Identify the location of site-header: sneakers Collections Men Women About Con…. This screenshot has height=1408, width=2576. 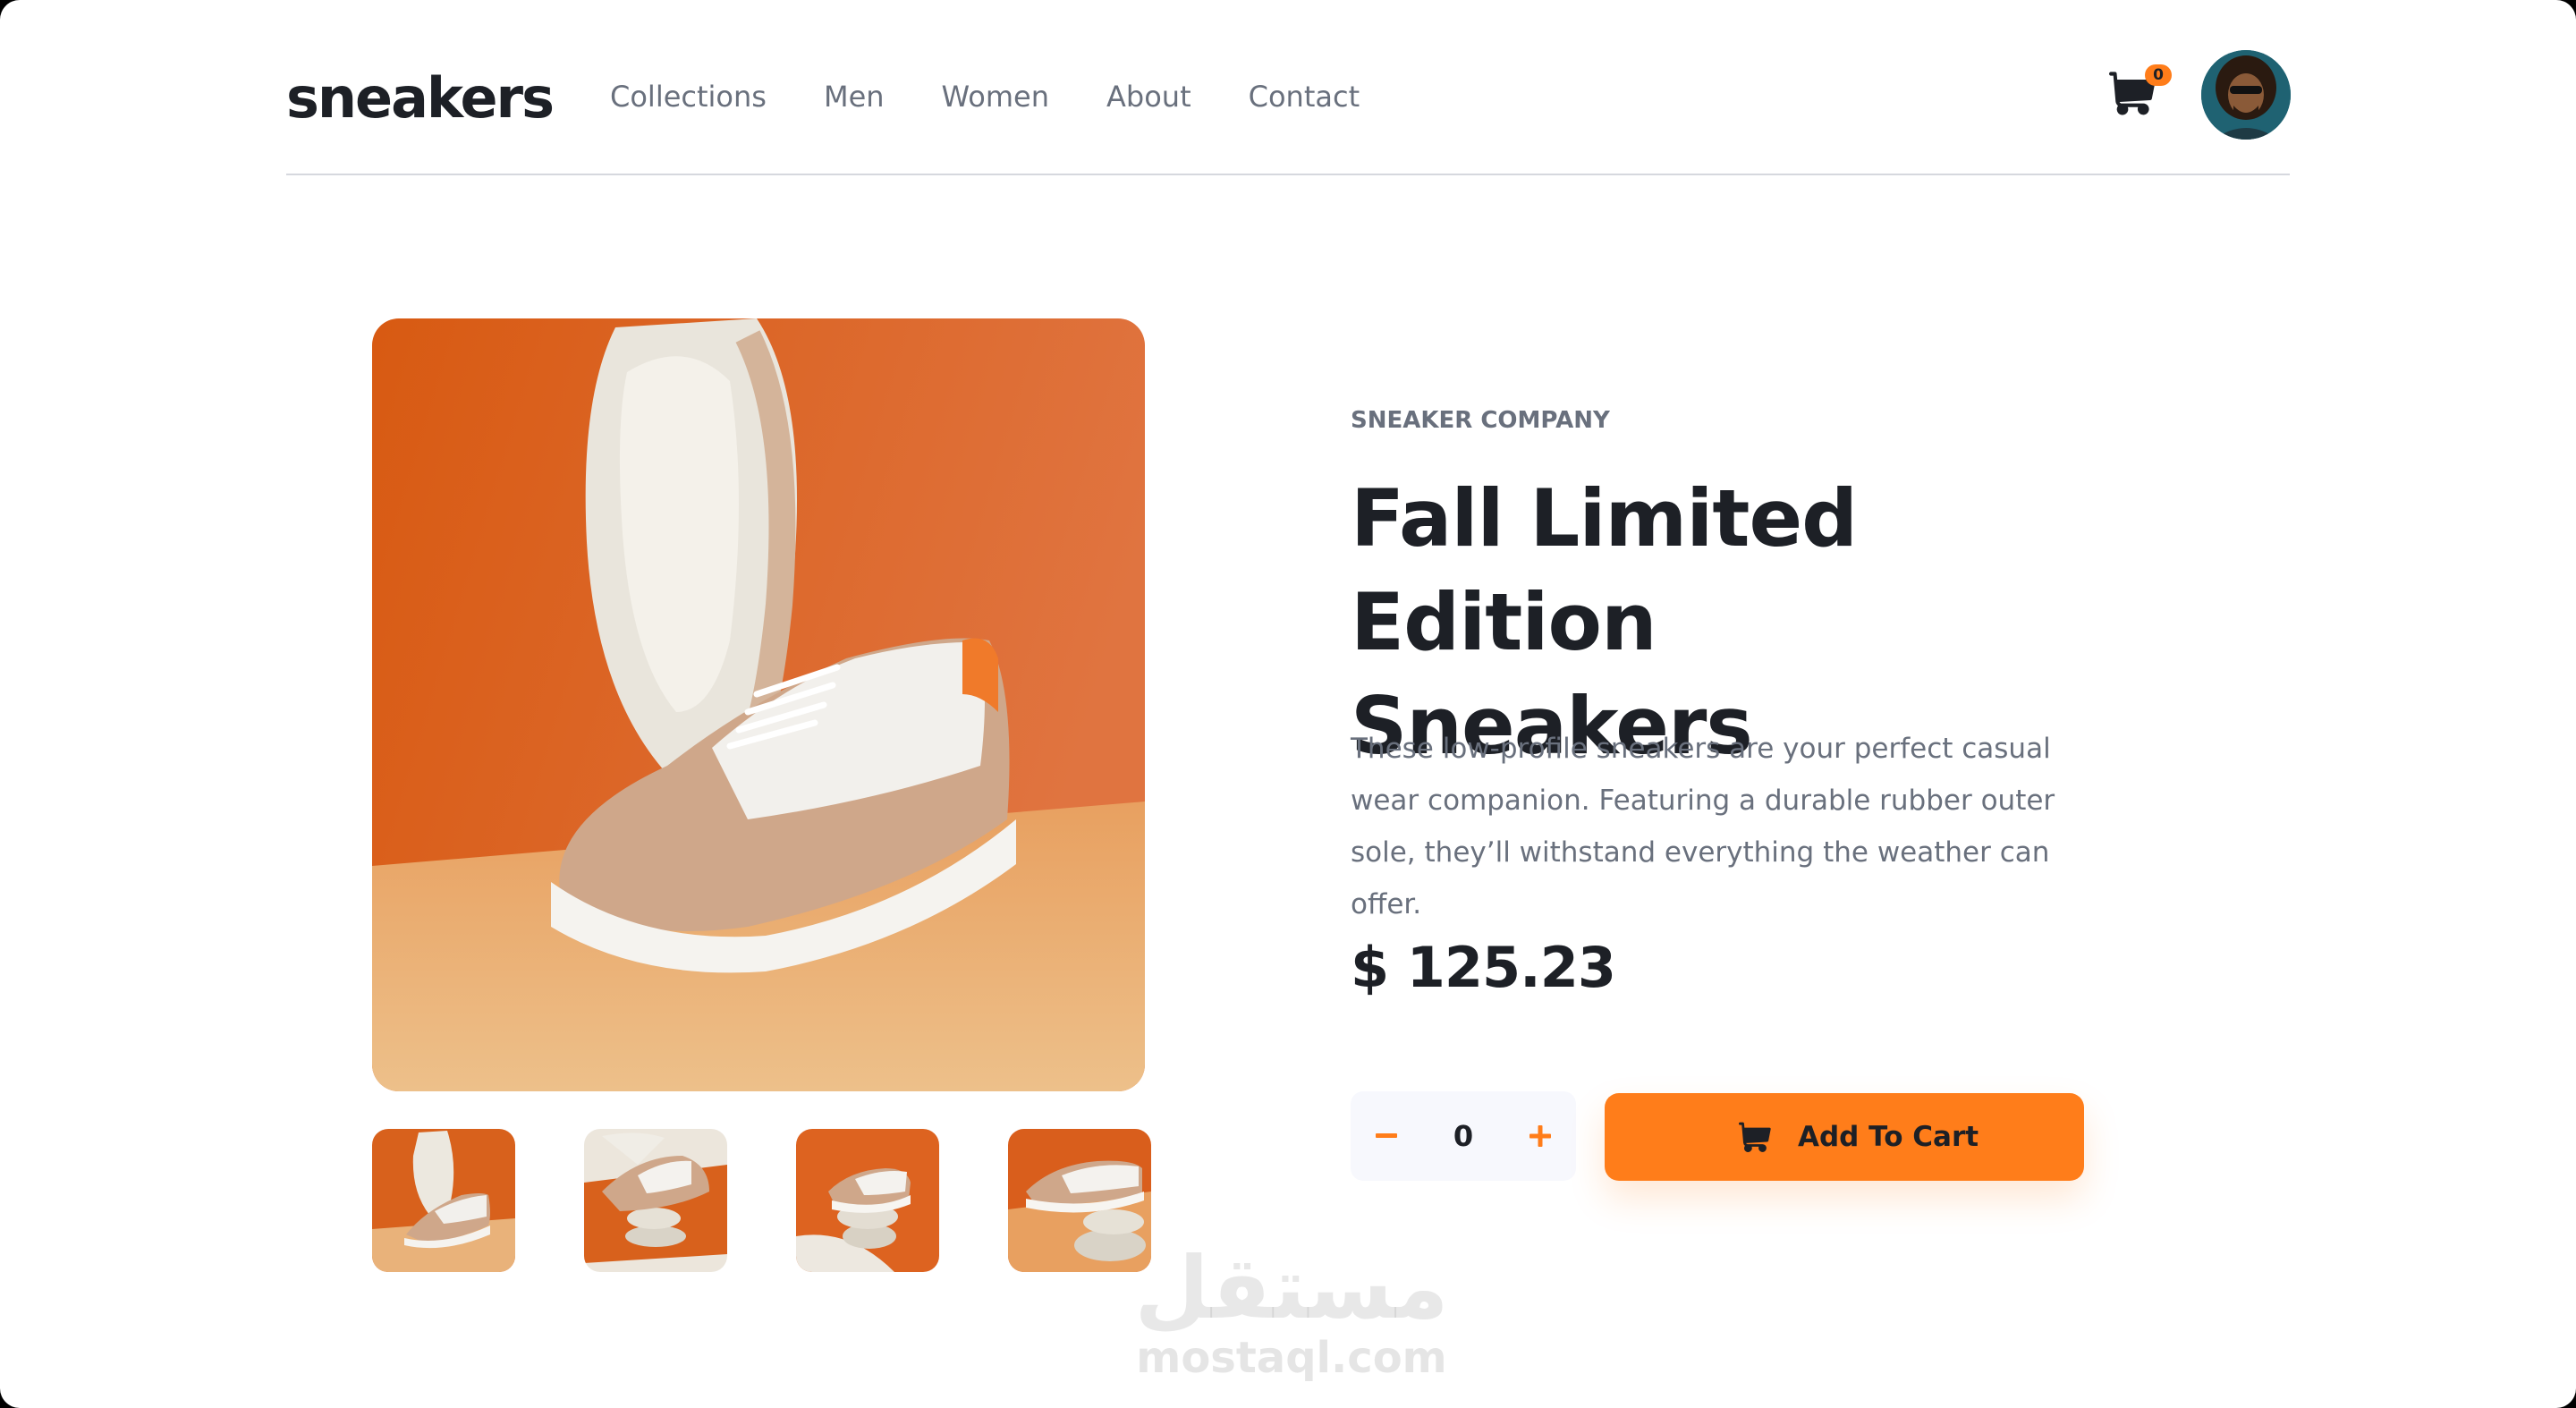
(1288, 87).